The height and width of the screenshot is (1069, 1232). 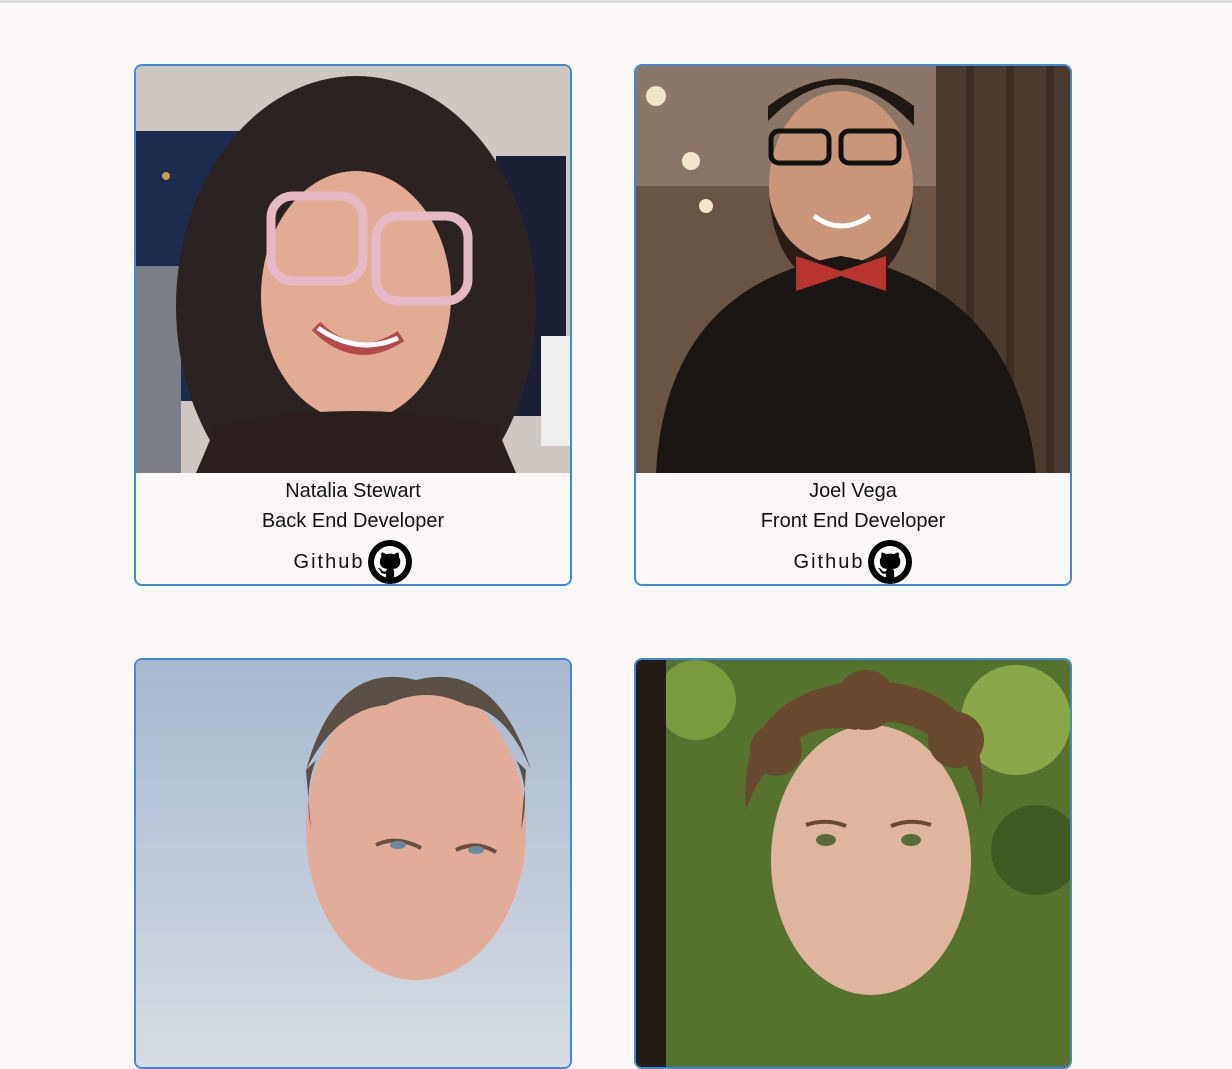 I want to click on member-role: Front End Developer, so click(x=853, y=521).